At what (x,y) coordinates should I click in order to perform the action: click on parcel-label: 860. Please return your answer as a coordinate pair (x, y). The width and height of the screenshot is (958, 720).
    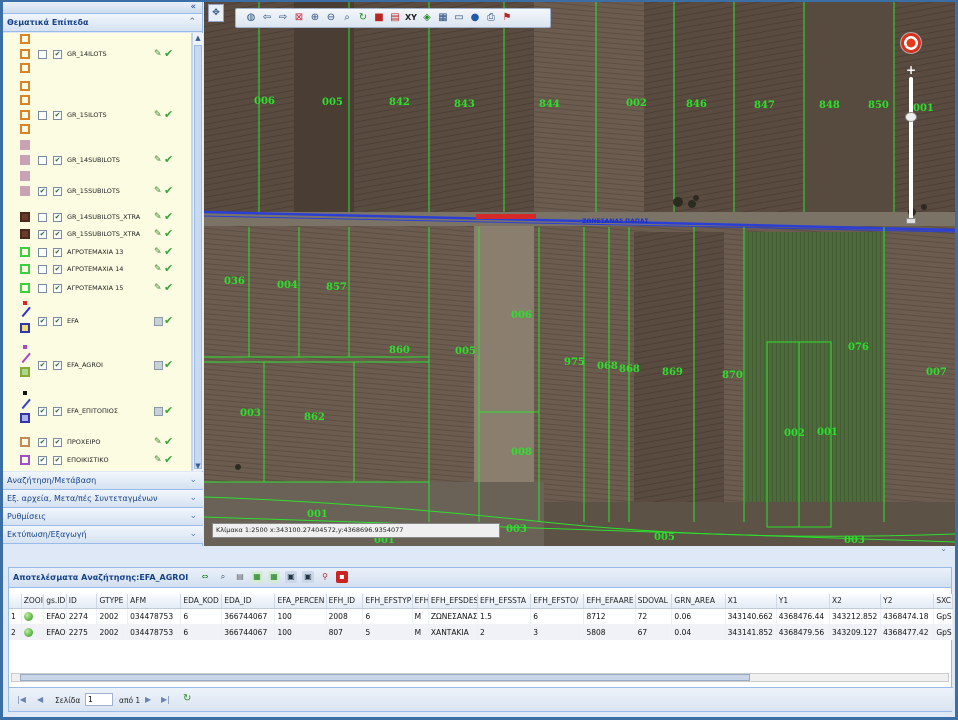
    Looking at the image, I should click on (399, 350).